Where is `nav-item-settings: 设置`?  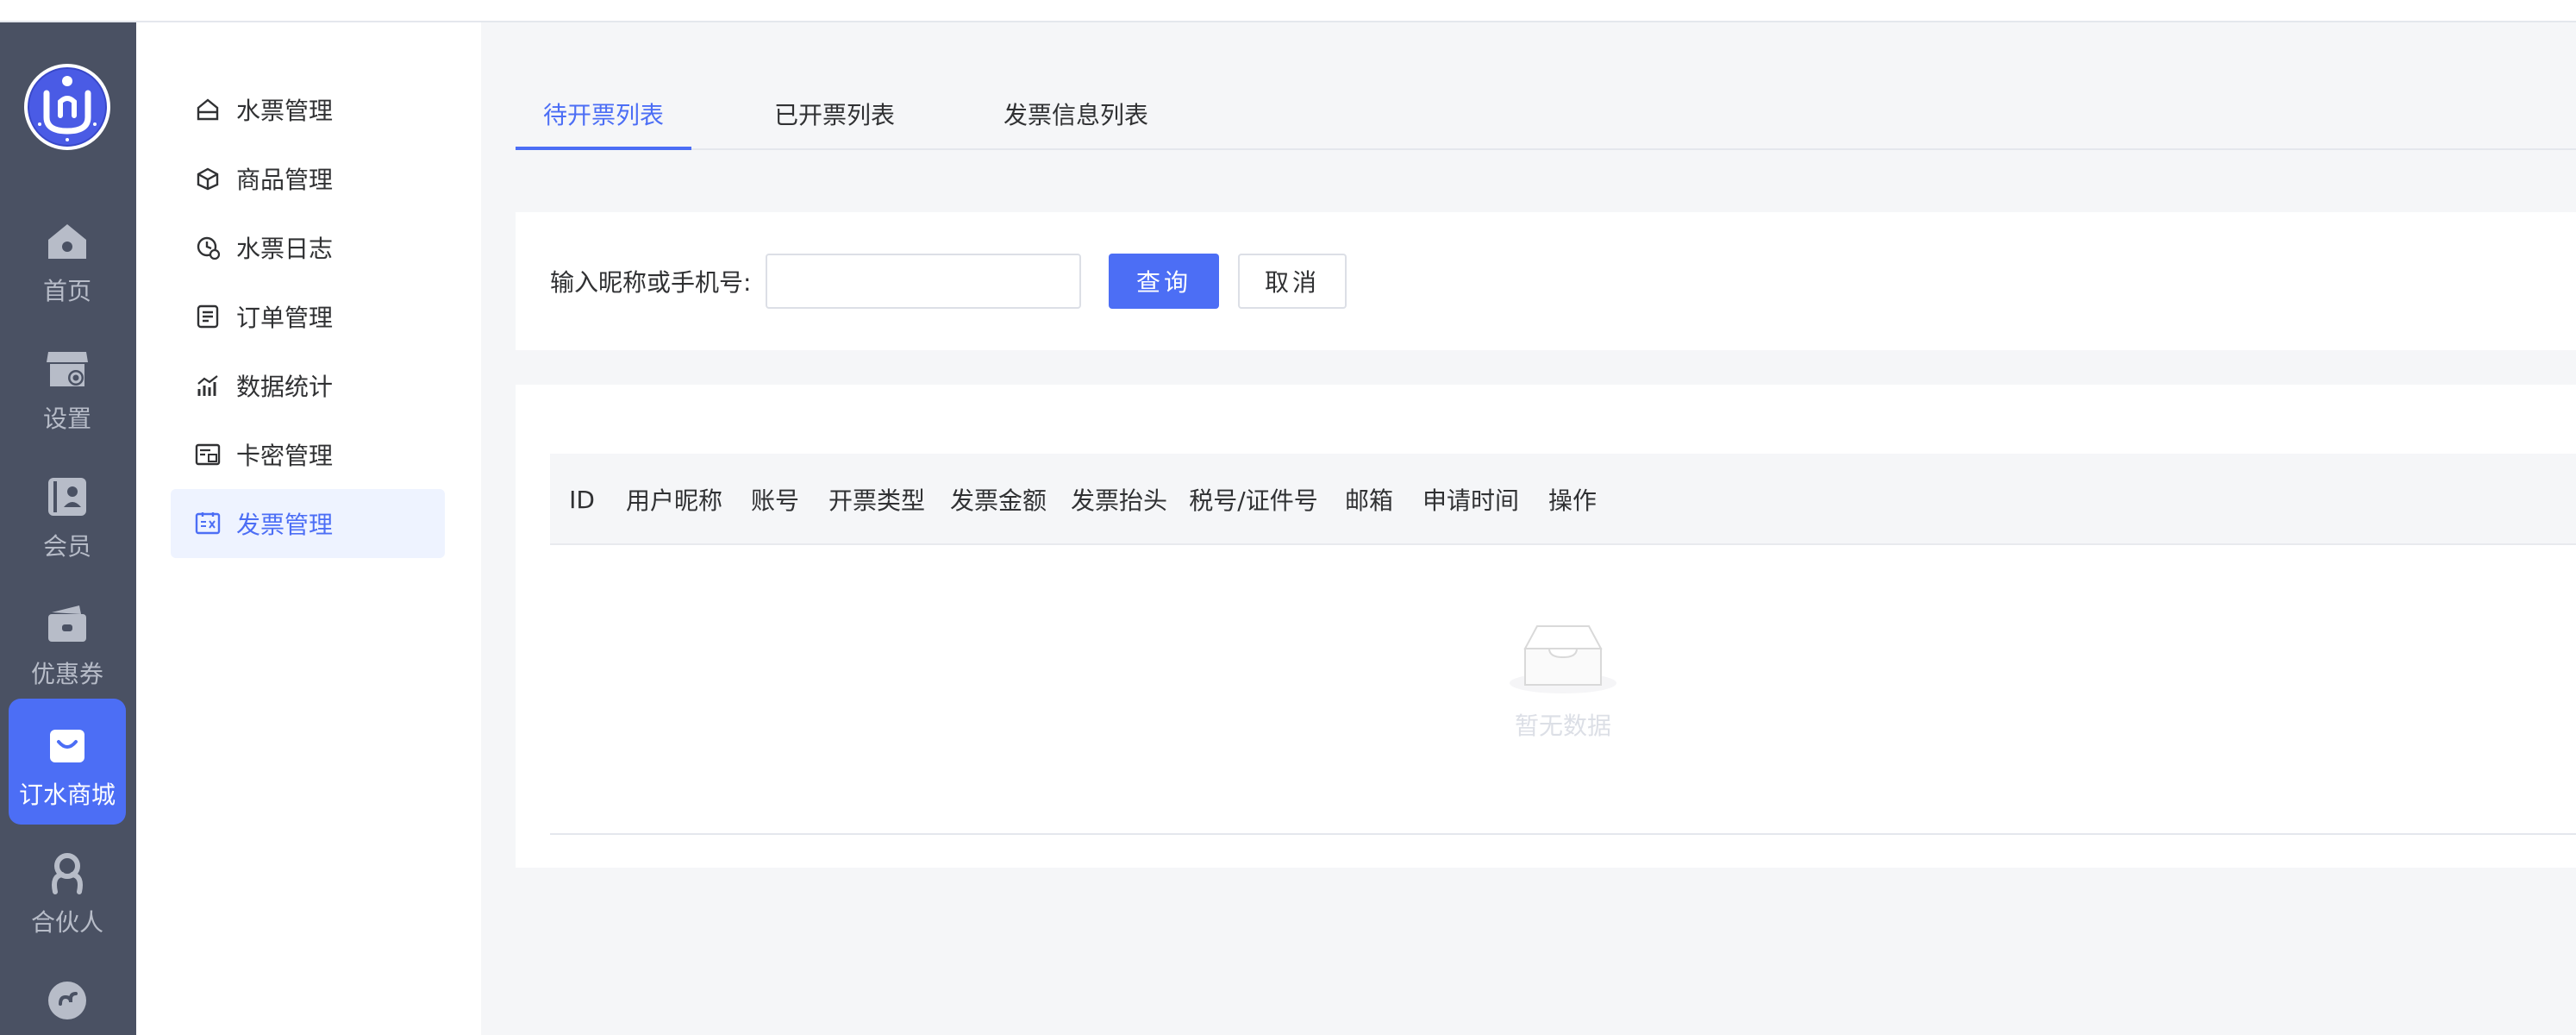 nav-item-settings: 设置 is located at coordinates (67, 385).